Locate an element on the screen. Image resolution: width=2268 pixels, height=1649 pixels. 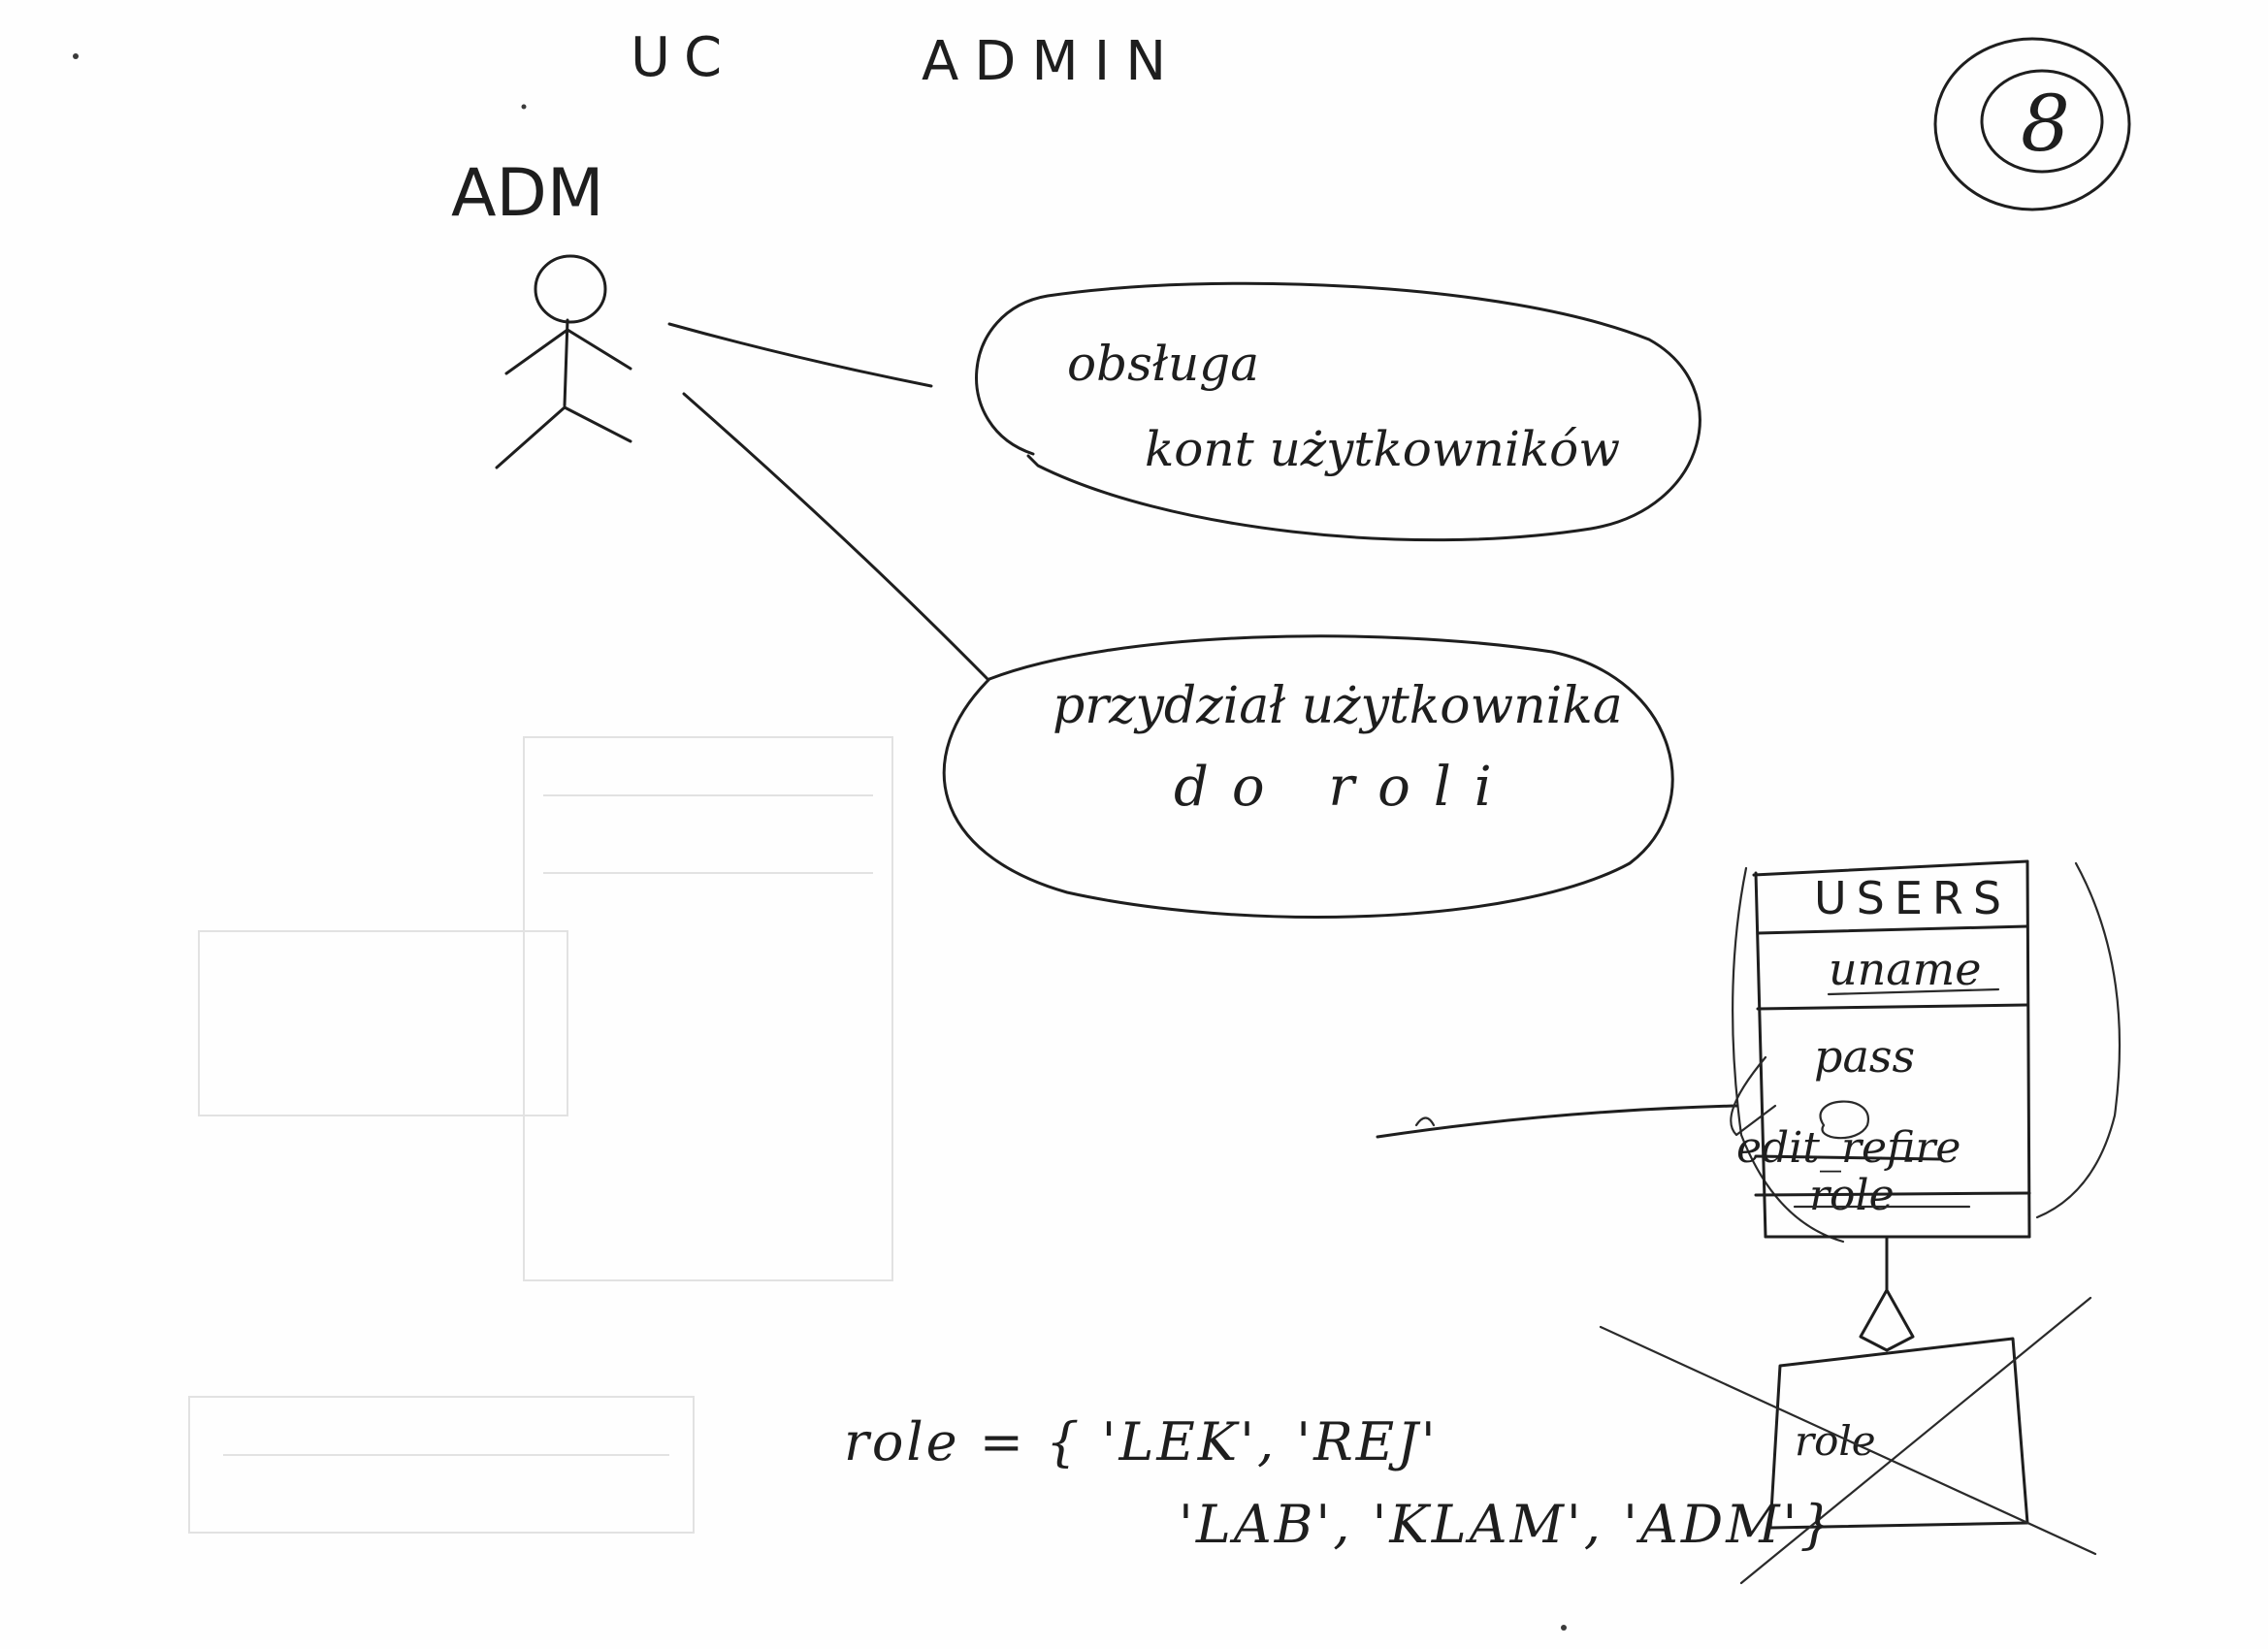
header-uc: UC is located at coordinates (683, 57).